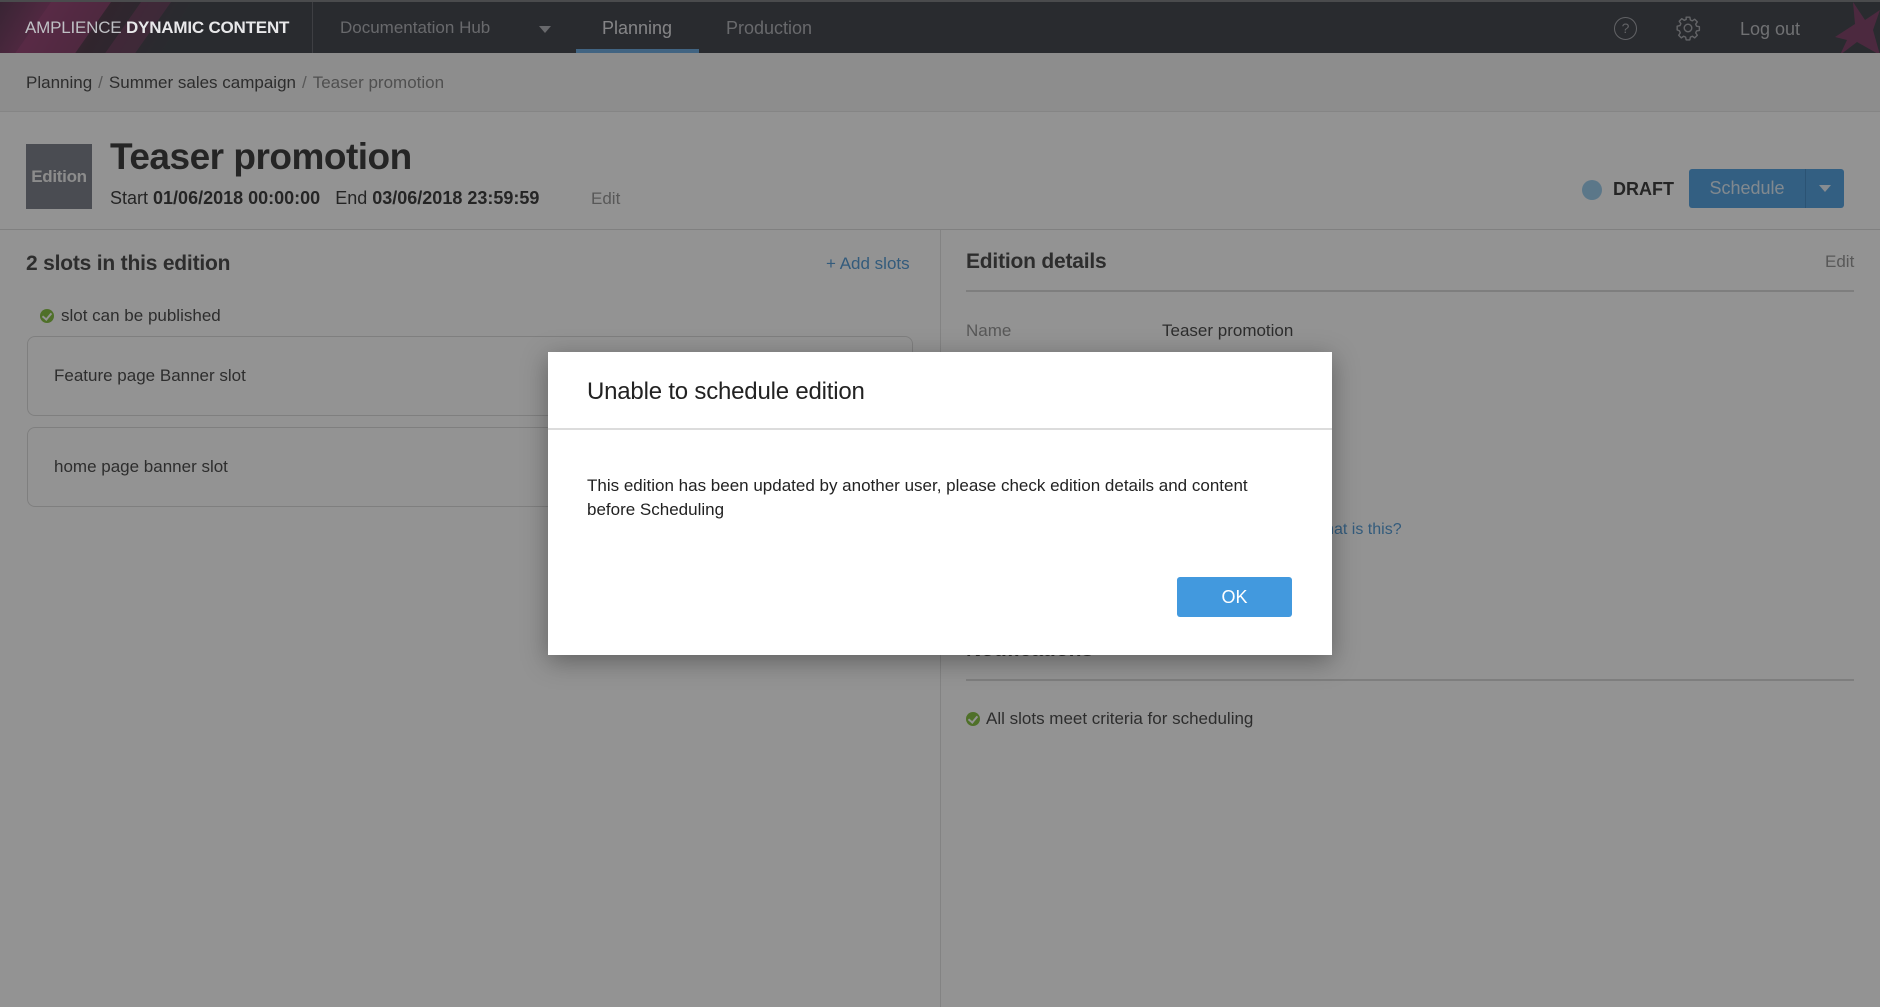 This screenshot has height=1007, width=1880. Describe the element at coordinates (207, 27) in the screenshot. I see `brand-name-bold: DYNAMIC CONTENT` at that location.